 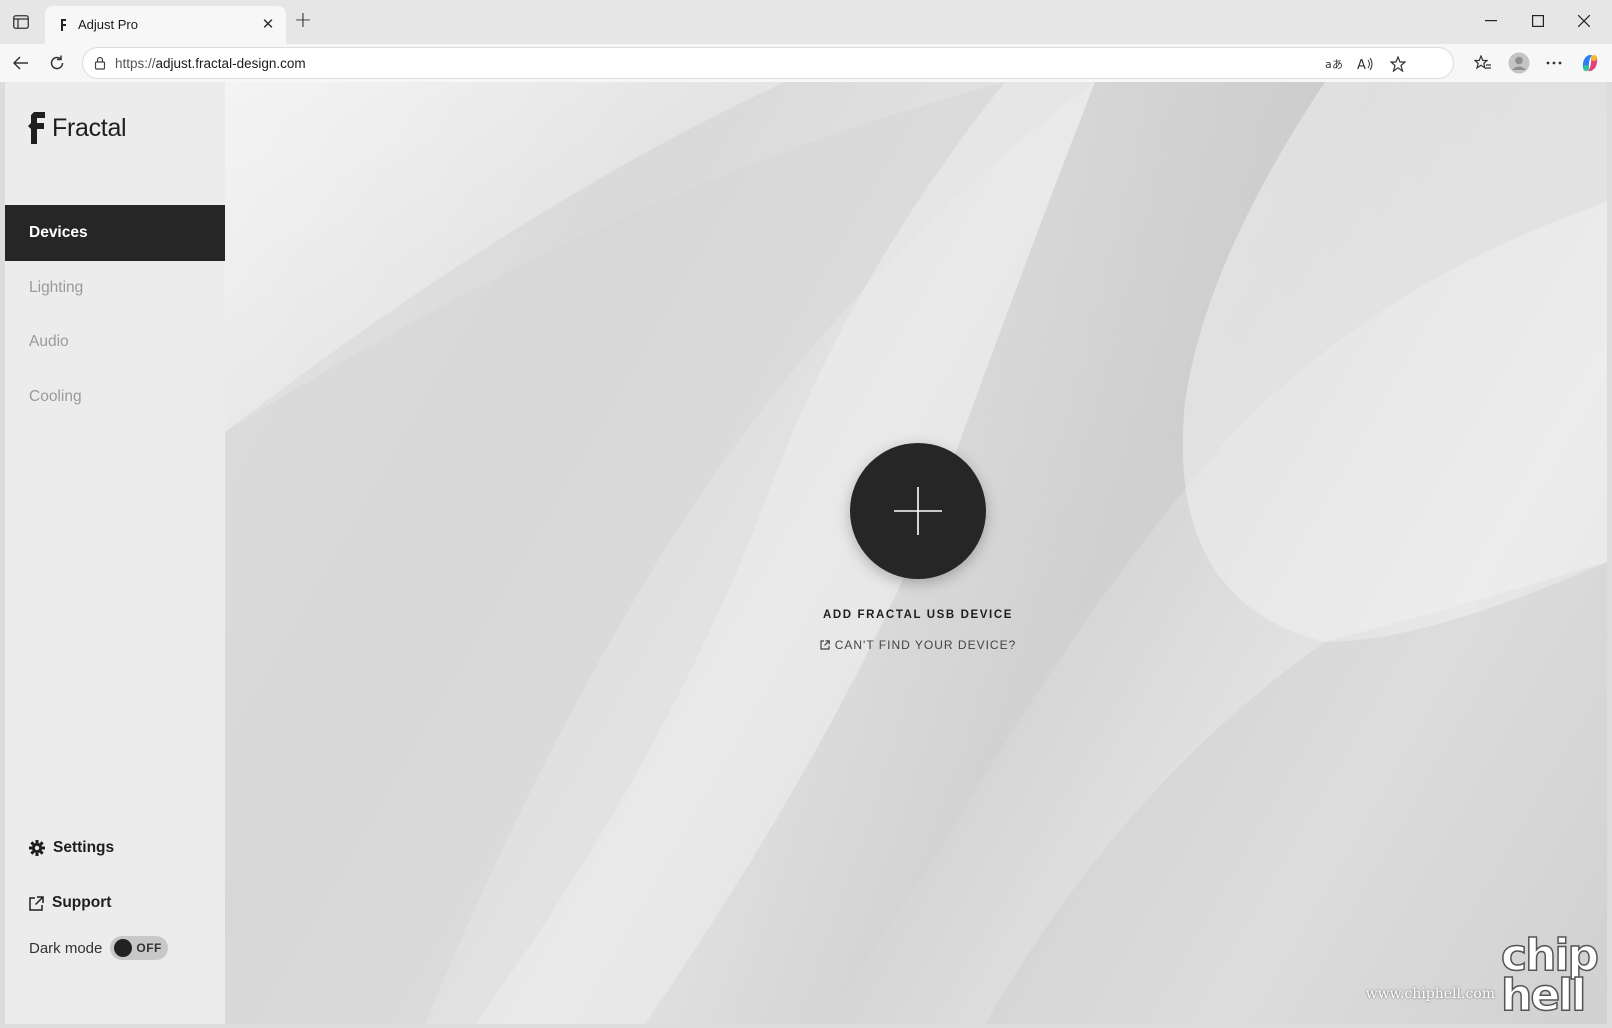 I want to click on sidebar-item-cooling: Cooling, so click(x=115, y=397).